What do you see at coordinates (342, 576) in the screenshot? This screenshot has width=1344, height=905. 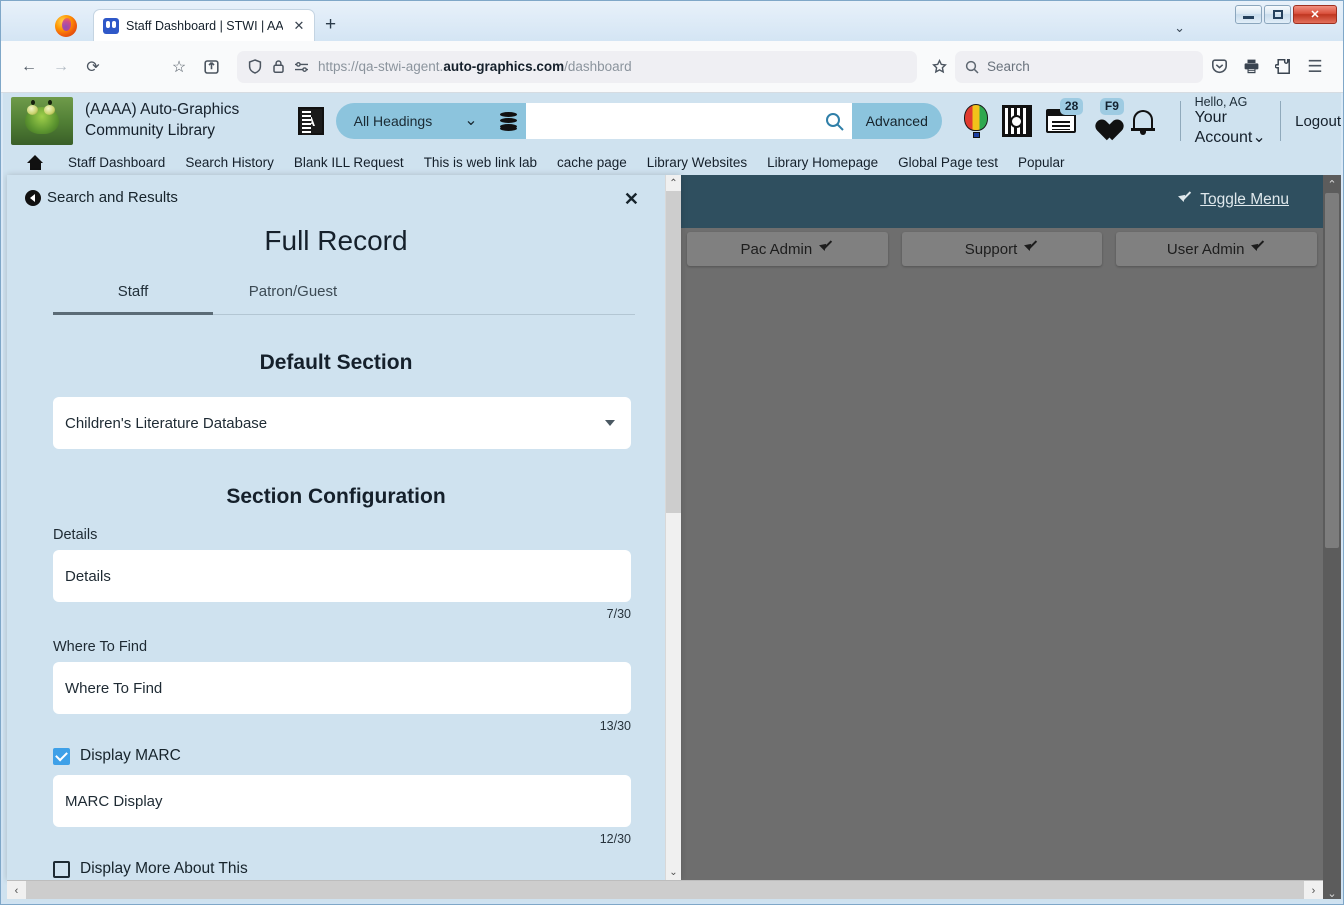 I see `details-input: Details` at bounding box center [342, 576].